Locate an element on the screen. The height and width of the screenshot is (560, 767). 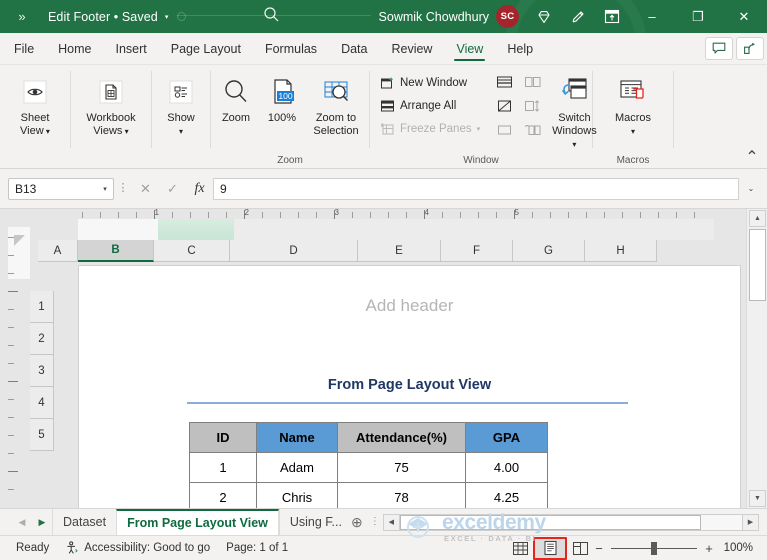
zoom-to-selection-button: Zoom to Selection is located at coordinates (336, 104).